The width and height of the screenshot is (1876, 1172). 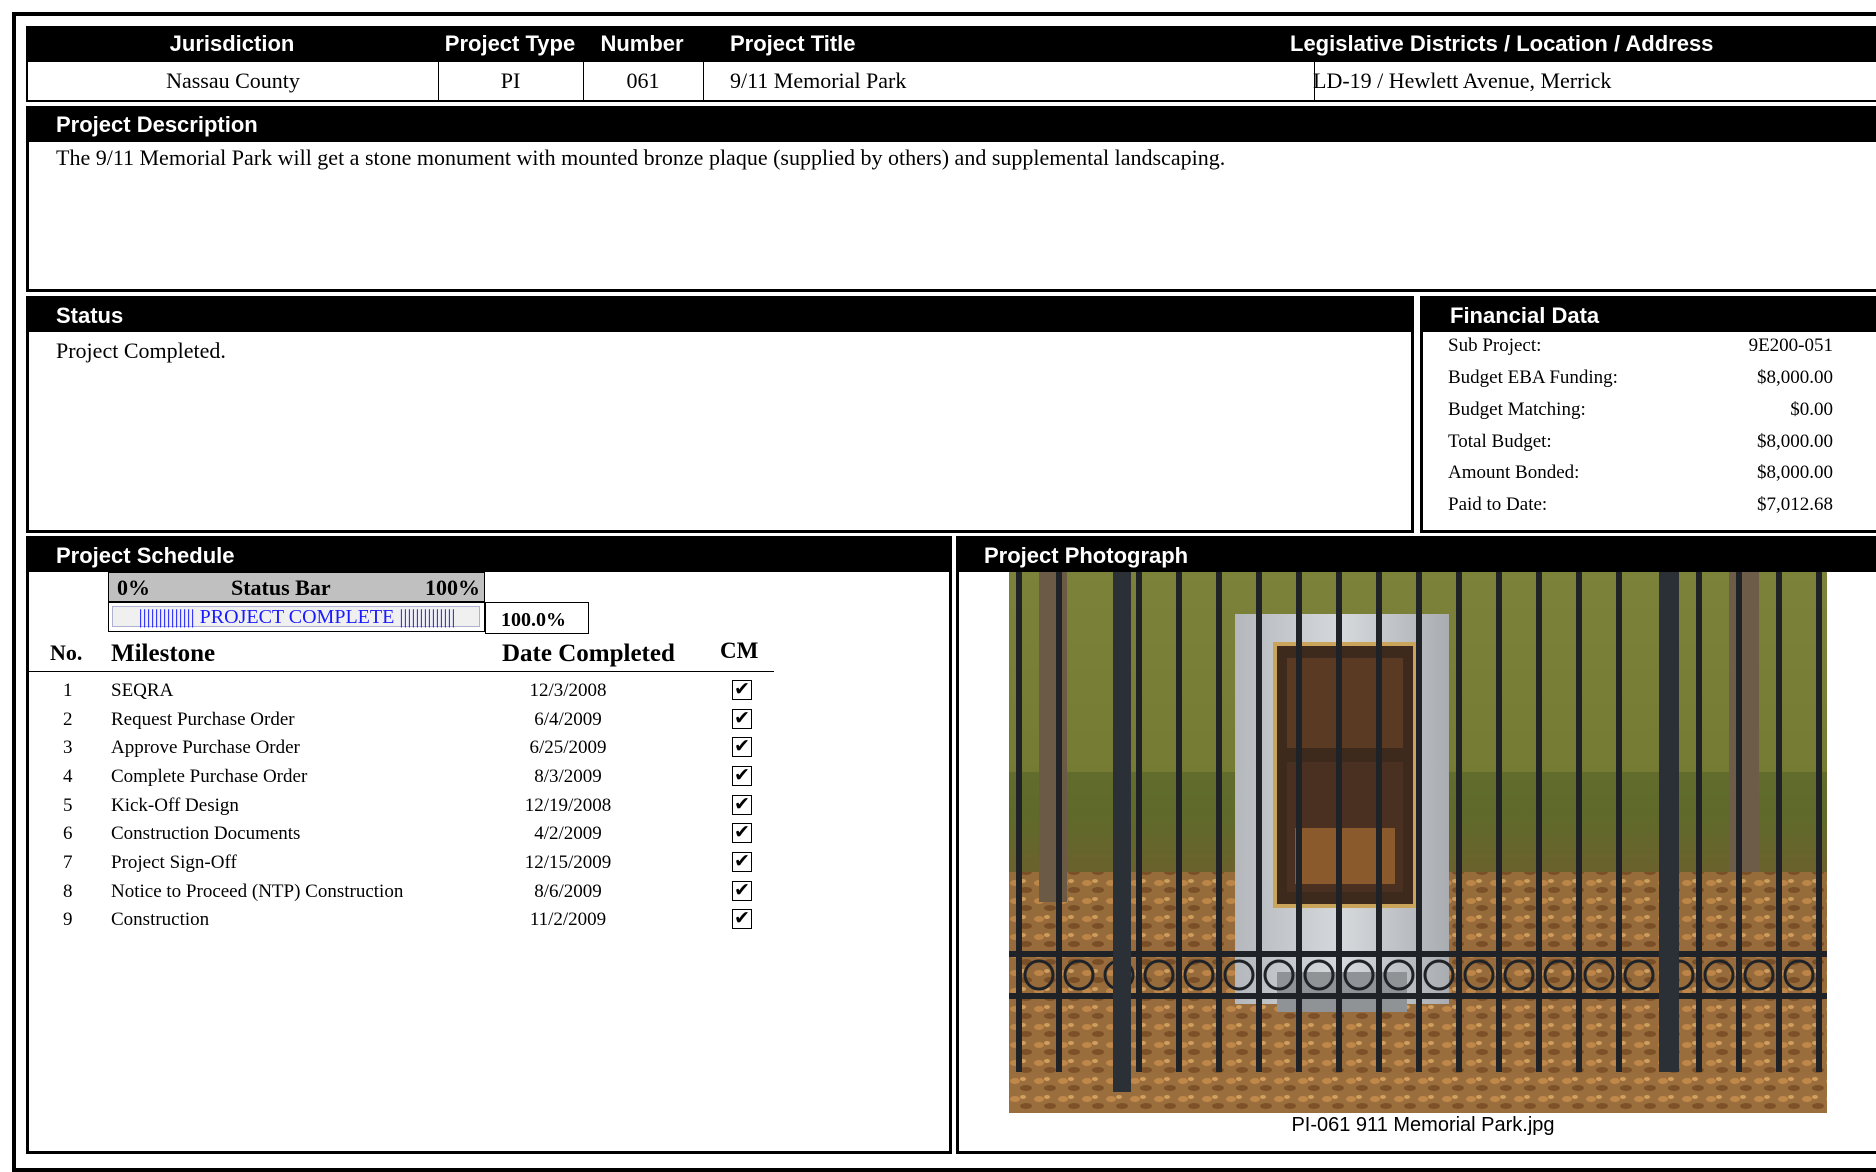 What do you see at coordinates (232, 43) in the screenshot?
I see `col-jurisdiction: Jurisdiction` at bounding box center [232, 43].